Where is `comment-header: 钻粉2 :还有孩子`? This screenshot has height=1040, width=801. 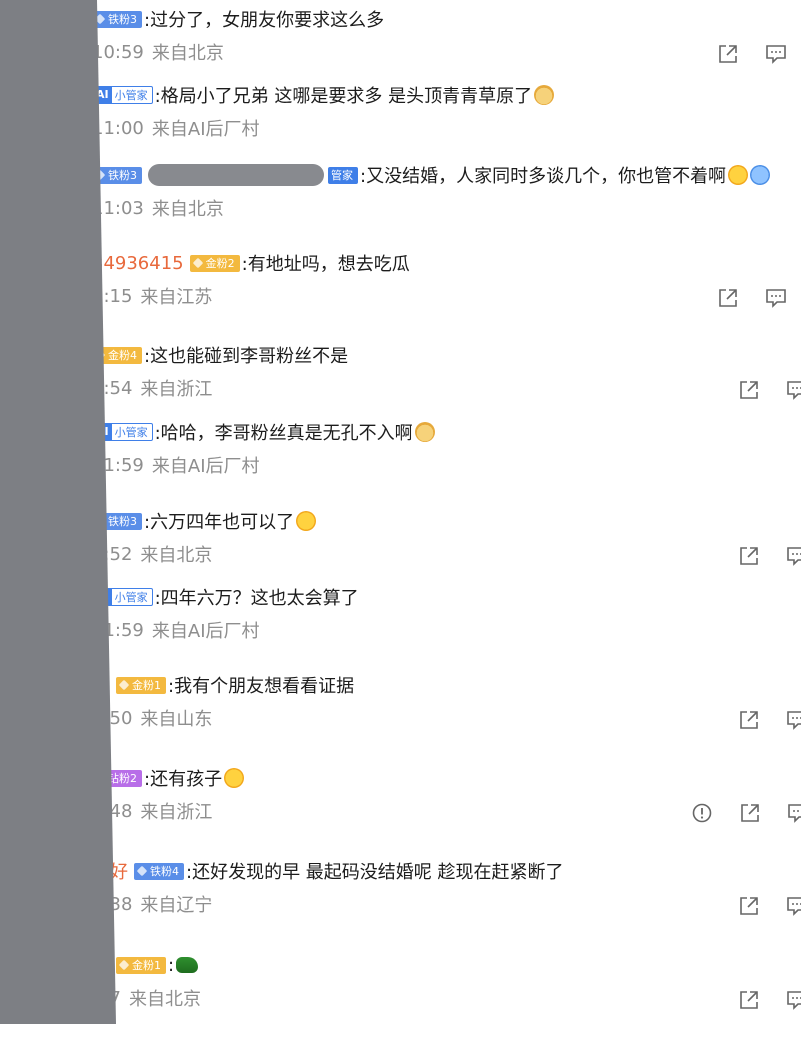
comment-header: 钻粉2 :还有孩子 is located at coordinates (168, 778).